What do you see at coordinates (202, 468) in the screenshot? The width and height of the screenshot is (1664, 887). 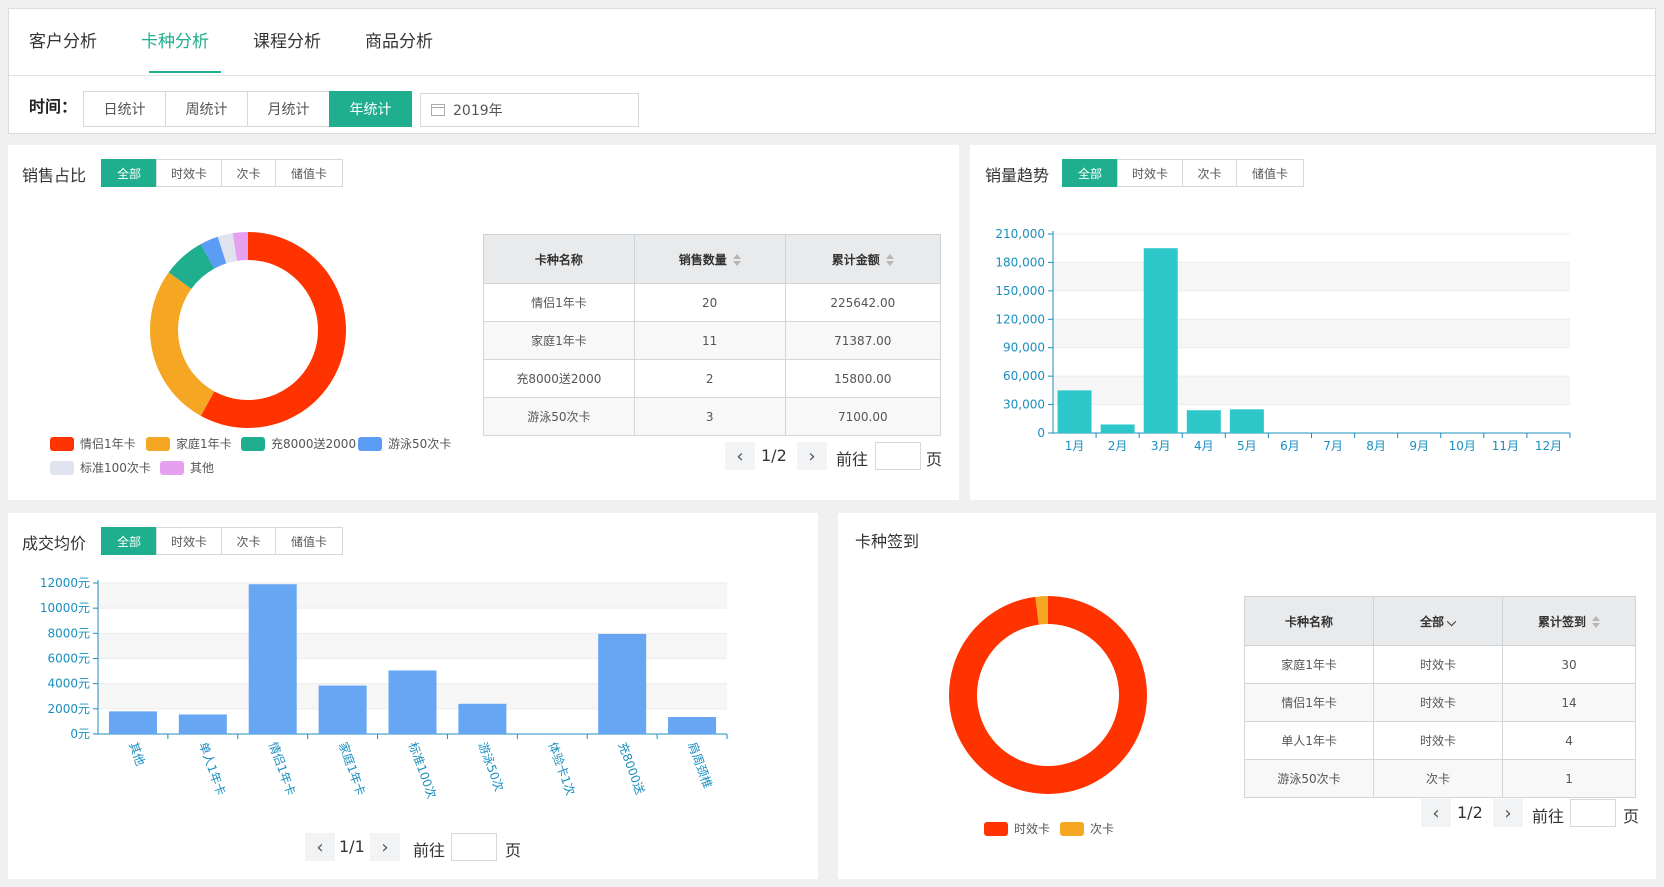 I see `legend-label: 其他` at bounding box center [202, 468].